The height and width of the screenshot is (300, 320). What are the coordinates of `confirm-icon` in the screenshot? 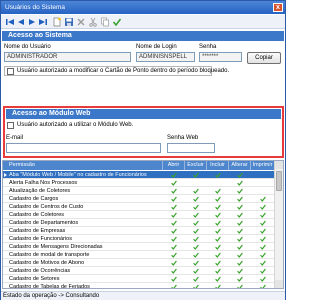 It's located at (117, 22).